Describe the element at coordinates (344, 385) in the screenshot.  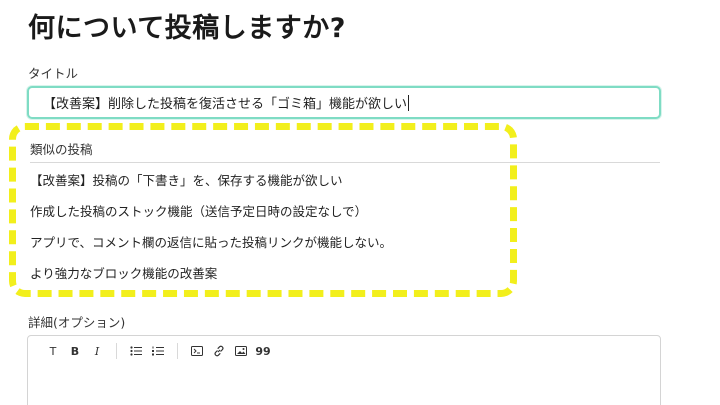
I see `details-textarea` at that location.